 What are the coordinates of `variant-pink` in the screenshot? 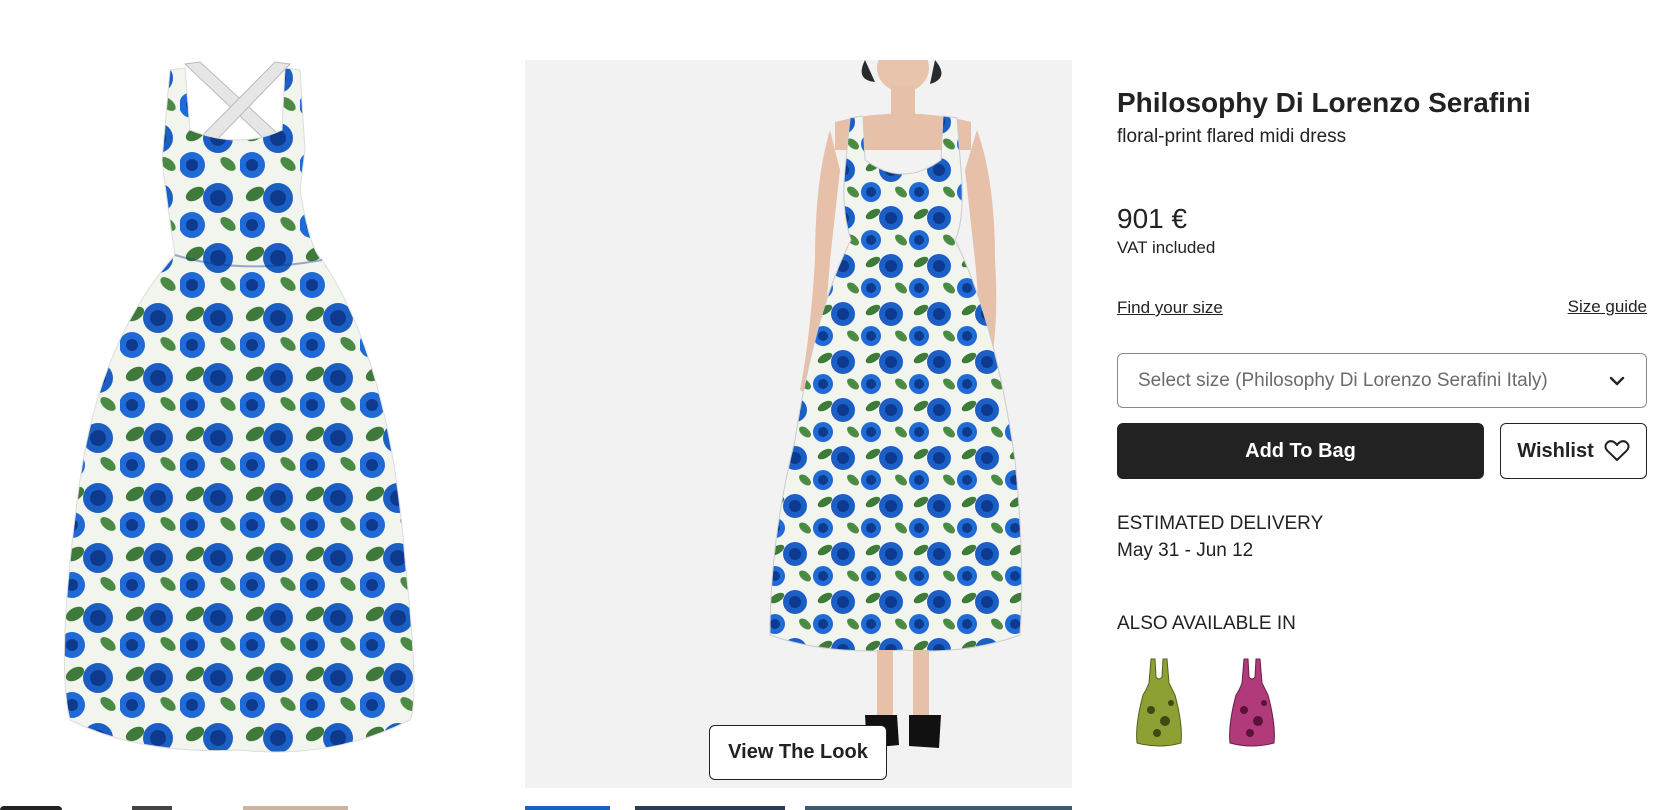 It's located at (1252, 702).